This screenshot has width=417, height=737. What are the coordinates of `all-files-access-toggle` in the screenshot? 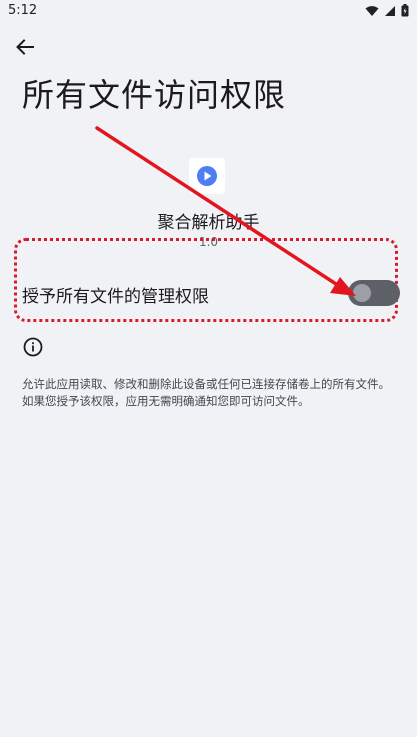 It's located at (374, 293).